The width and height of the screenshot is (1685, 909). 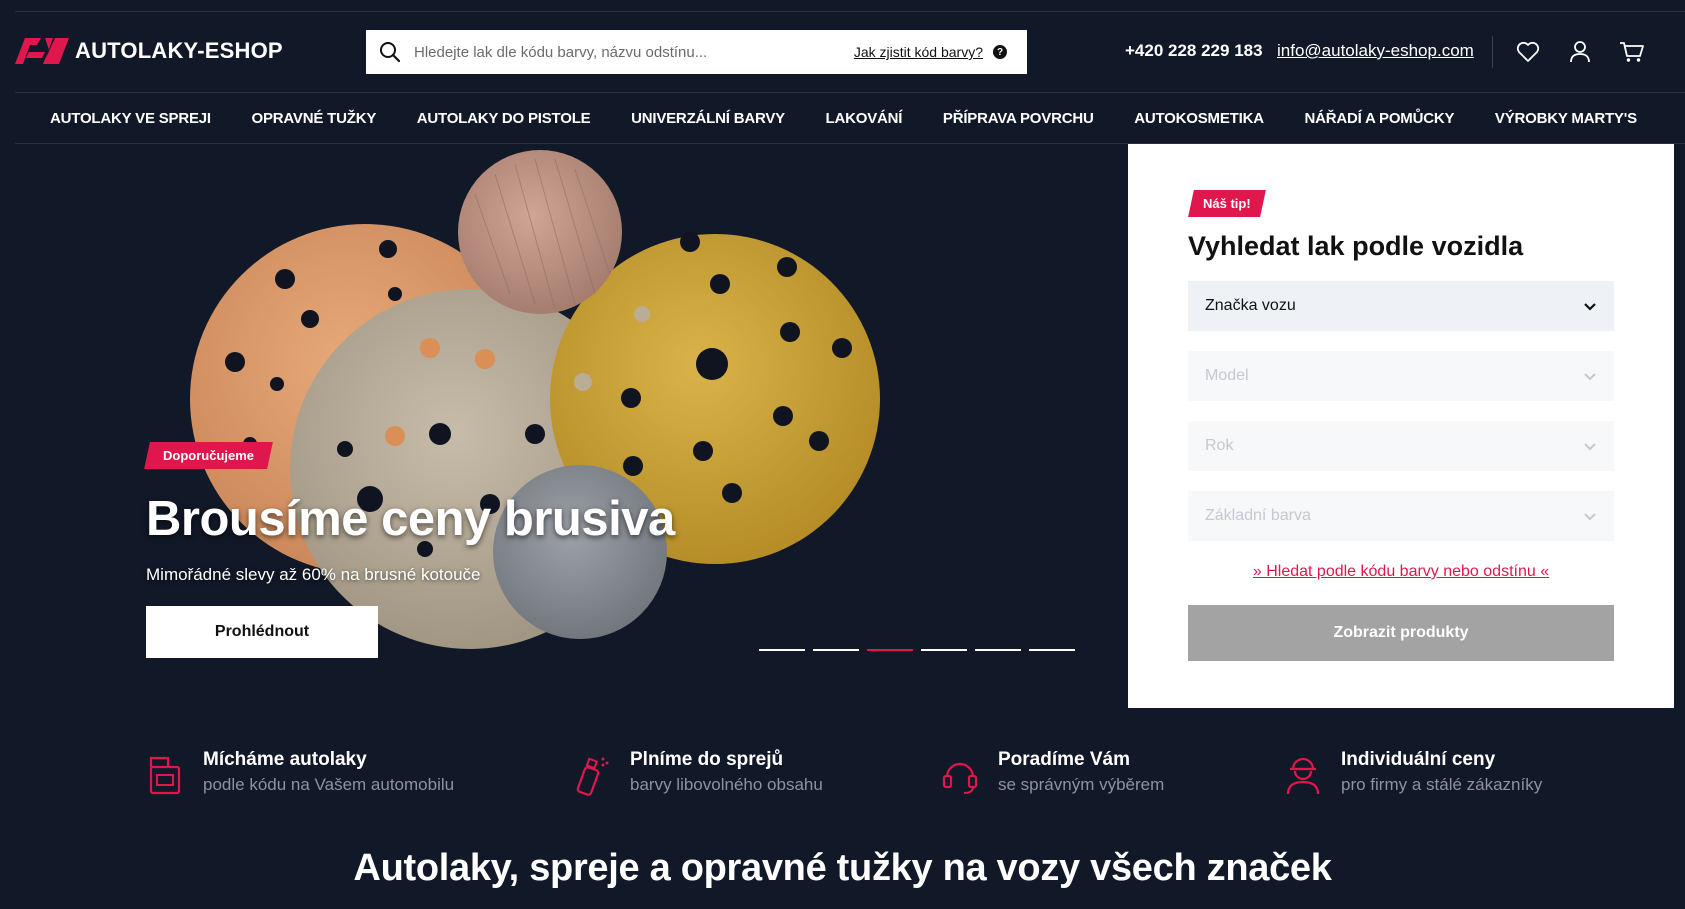 I want to click on logo: AUTOLAKY-ESHOP, so click(x=149, y=51).